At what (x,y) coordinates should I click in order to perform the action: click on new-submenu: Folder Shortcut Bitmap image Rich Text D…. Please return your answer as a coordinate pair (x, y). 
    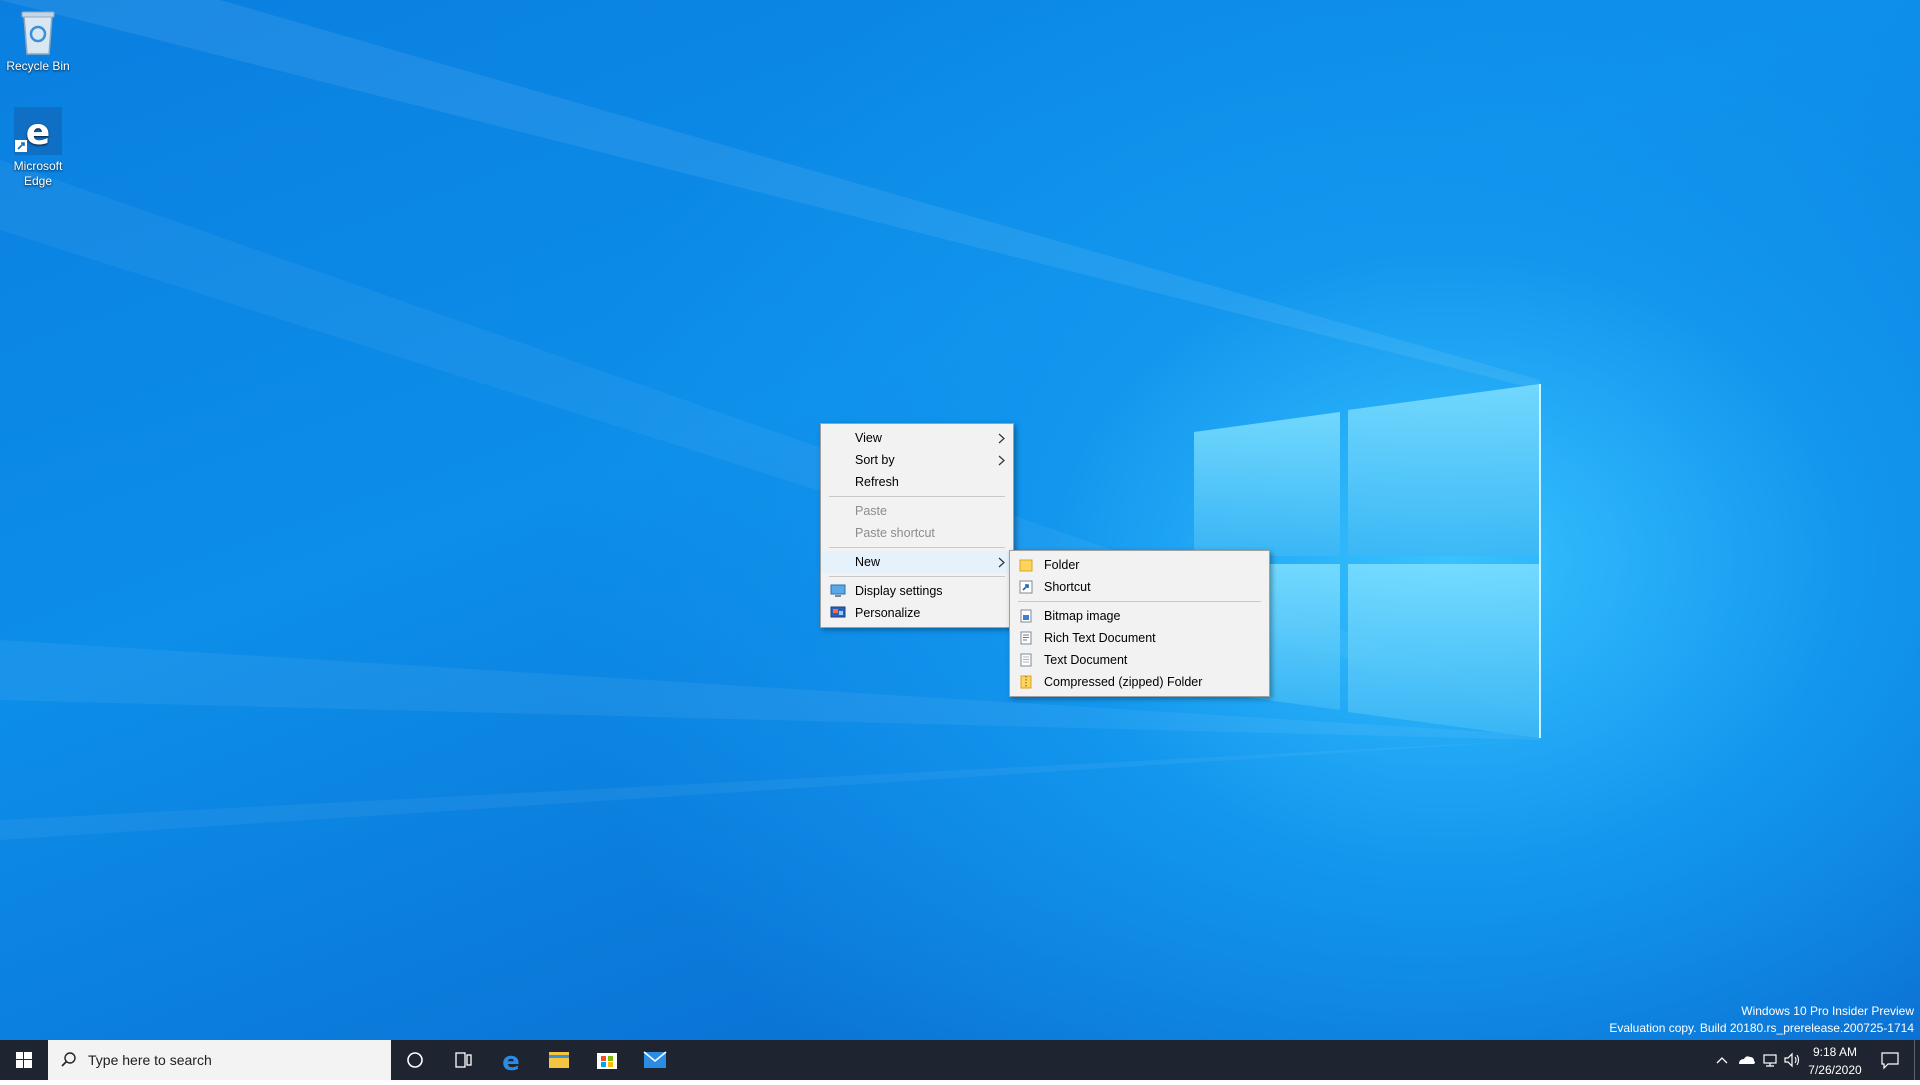
    Looking at the image, I should click on (1139, 623).